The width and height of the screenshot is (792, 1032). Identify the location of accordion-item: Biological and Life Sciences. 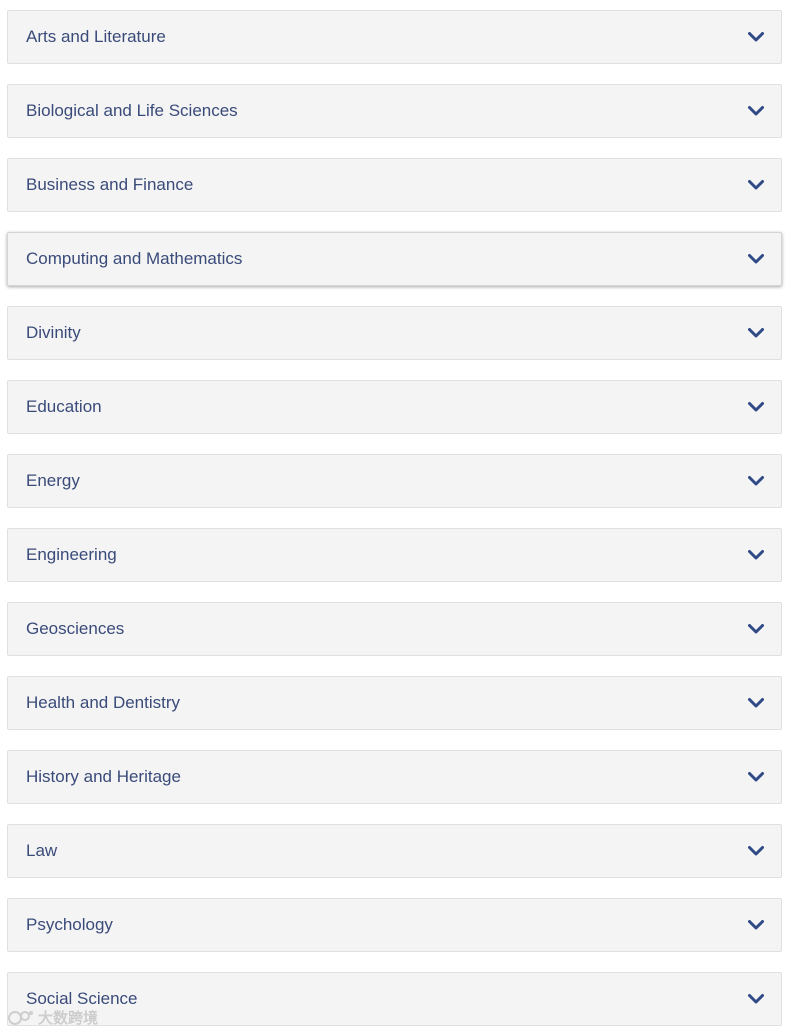
(394, 111).